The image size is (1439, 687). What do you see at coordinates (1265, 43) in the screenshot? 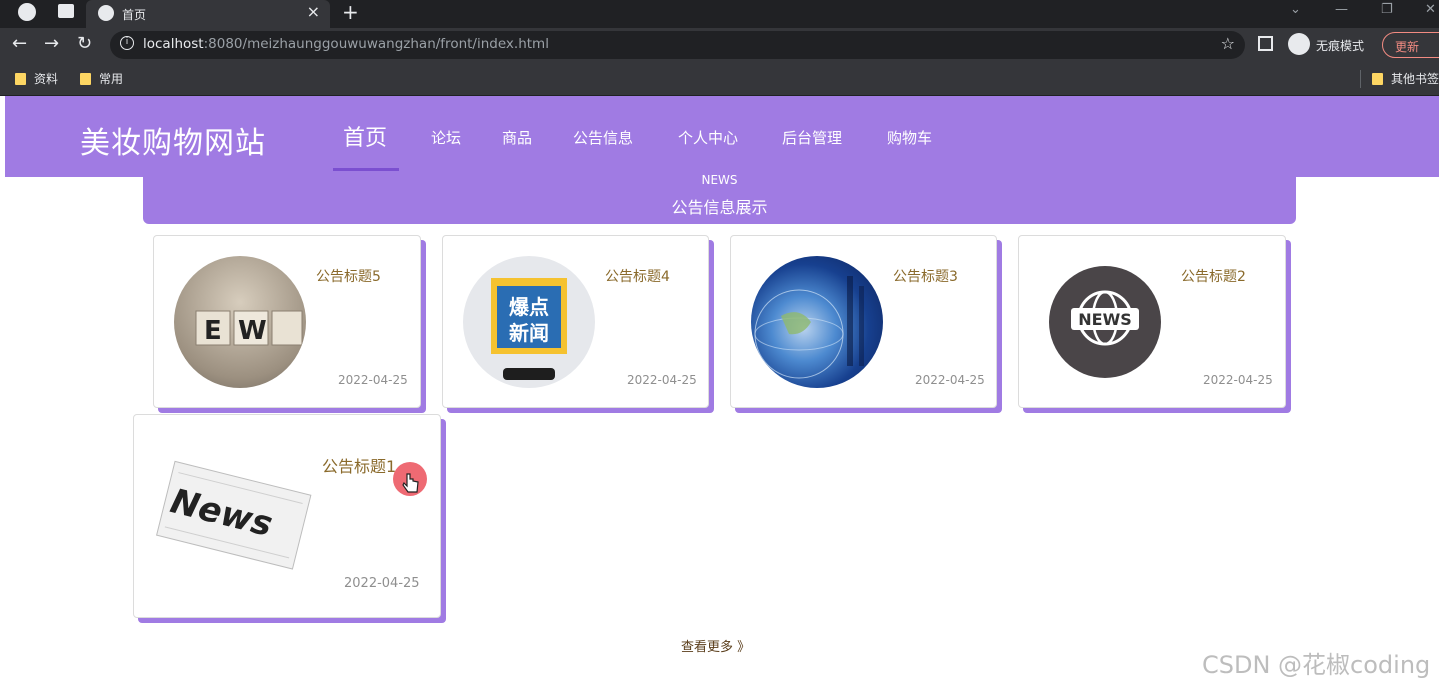
I see `side-panel-icon` at bounding box center [1265, 43].